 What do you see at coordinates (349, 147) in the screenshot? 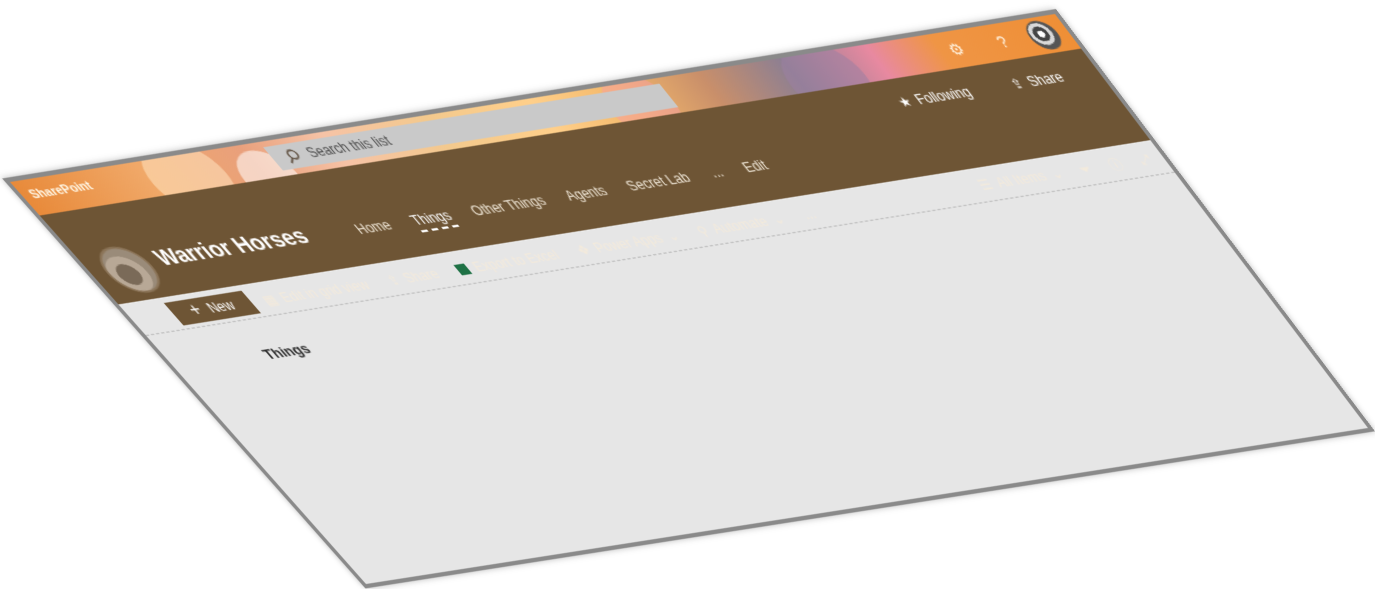
I see `search-placeholder: Search this list` at bounding box center [349, 147].